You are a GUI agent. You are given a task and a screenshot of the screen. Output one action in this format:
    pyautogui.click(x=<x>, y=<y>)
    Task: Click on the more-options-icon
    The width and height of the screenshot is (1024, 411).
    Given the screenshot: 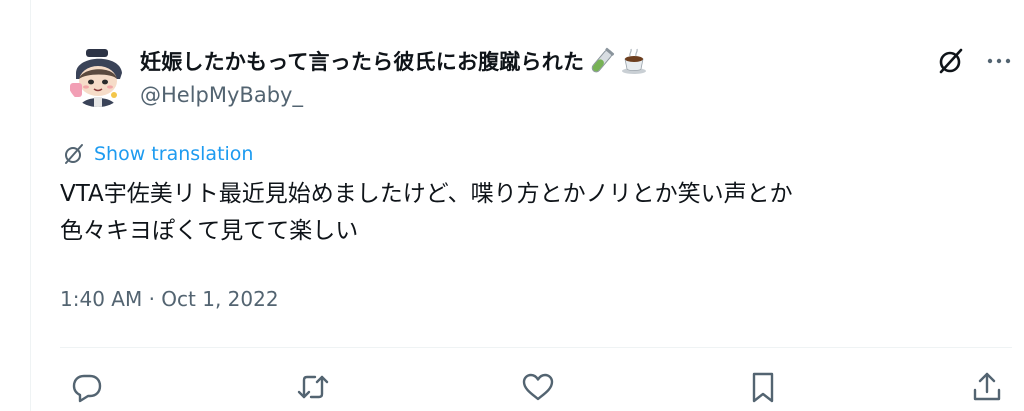 What is the action you would take?
    pyautogui.click(x=999, y=61)
    